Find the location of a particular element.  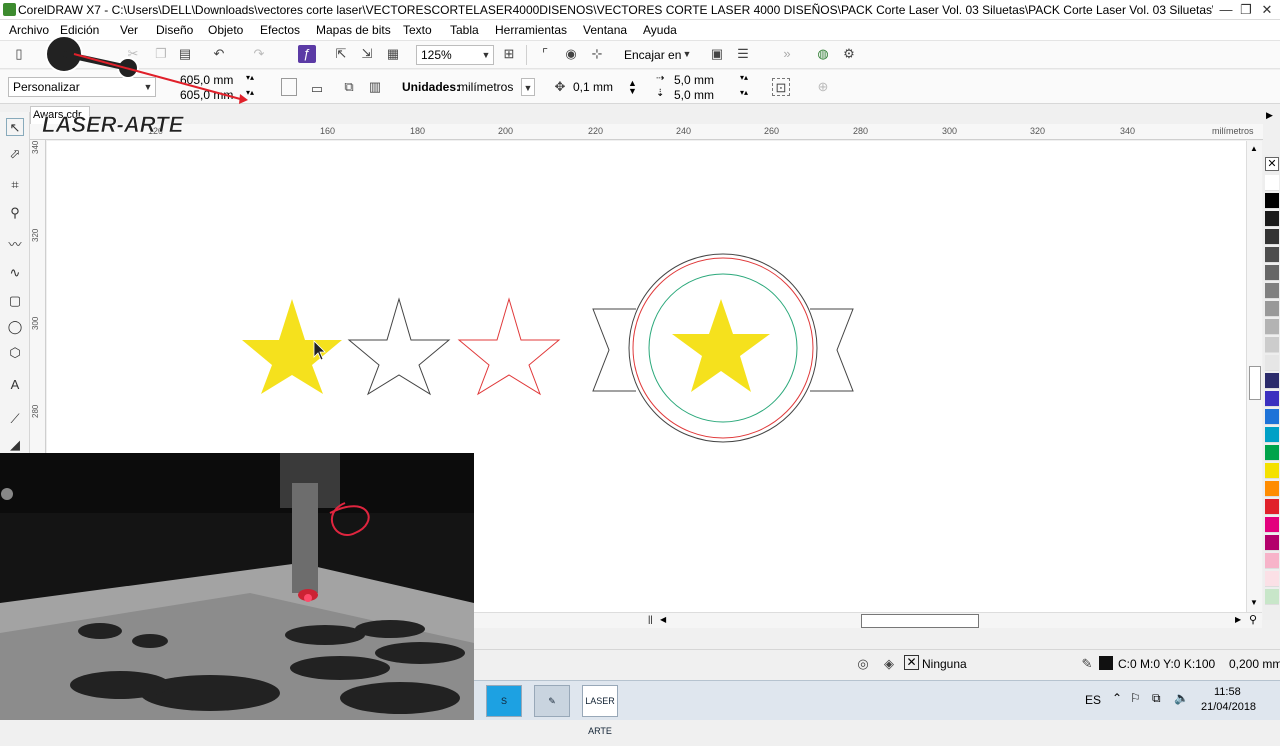

freehand-tool-icon: 〰 is located at coordinates (15, 245).